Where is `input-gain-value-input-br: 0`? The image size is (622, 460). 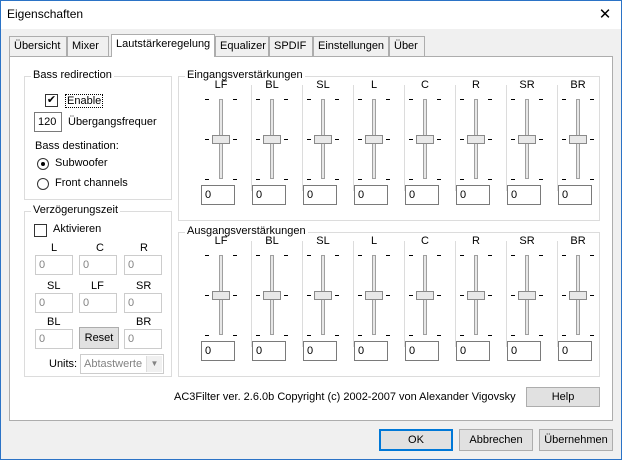 input-gain-value-input-br: 0 is located at coordinates (575, 195).